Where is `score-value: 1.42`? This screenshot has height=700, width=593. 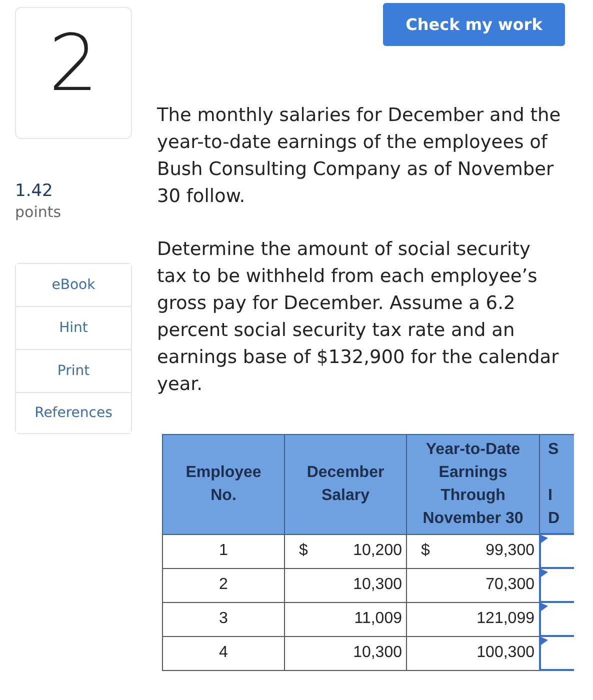 score-value: 1.42 is located at coordinates (34, 191).